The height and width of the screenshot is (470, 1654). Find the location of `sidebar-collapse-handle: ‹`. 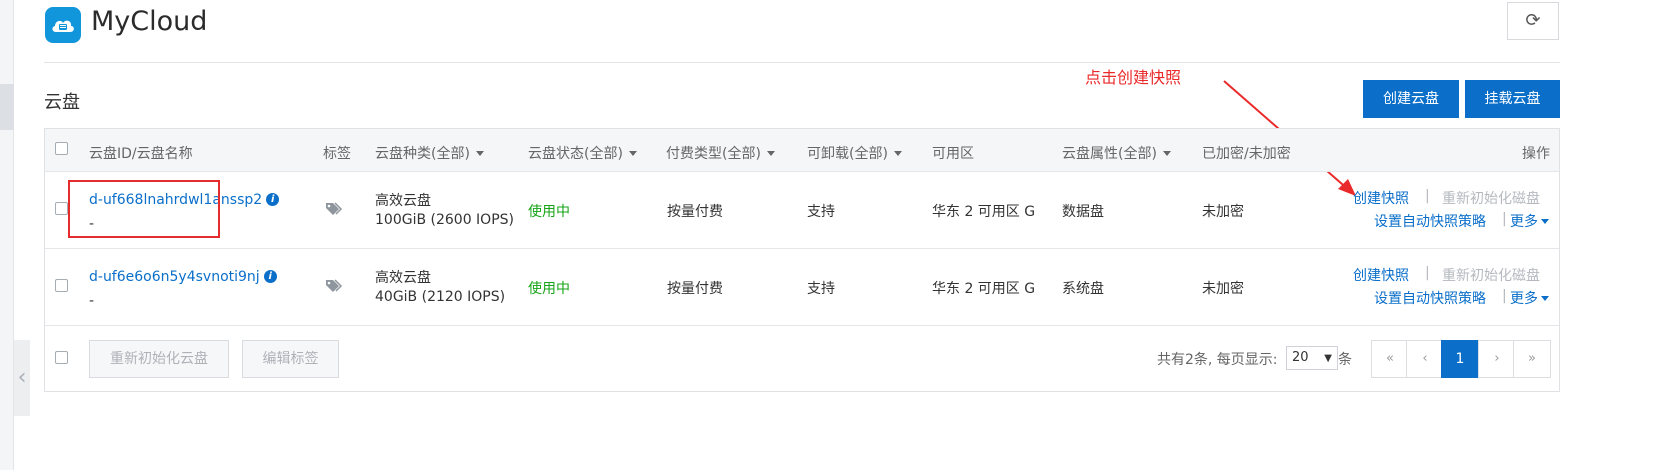

sidebar-collapse-handle: ‹ is located at coordinates (22, 378).